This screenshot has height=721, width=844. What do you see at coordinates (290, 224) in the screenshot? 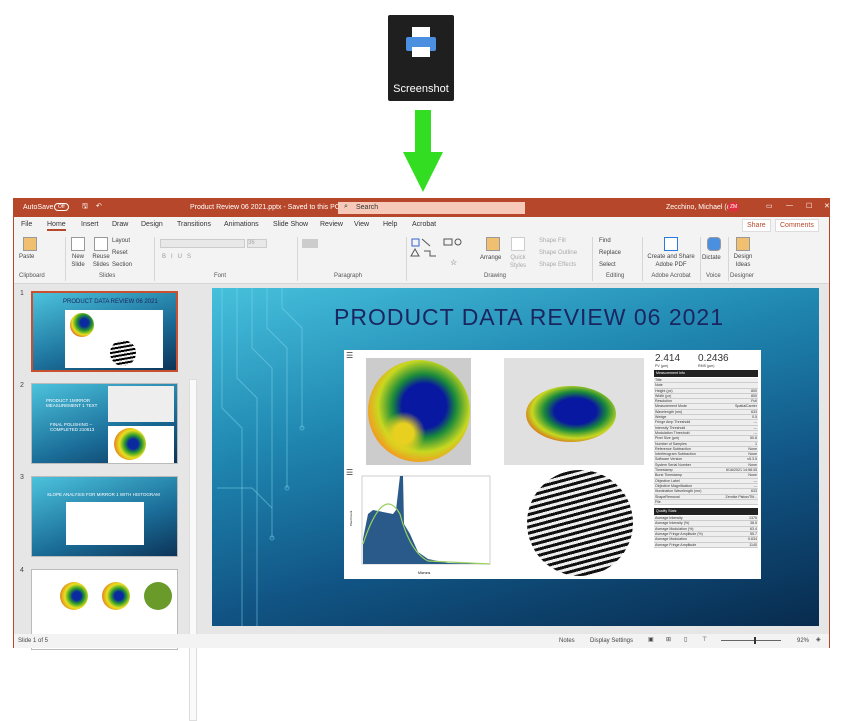
I see `tab-slide-show: Slide Show` at bounding box center [290, 224].